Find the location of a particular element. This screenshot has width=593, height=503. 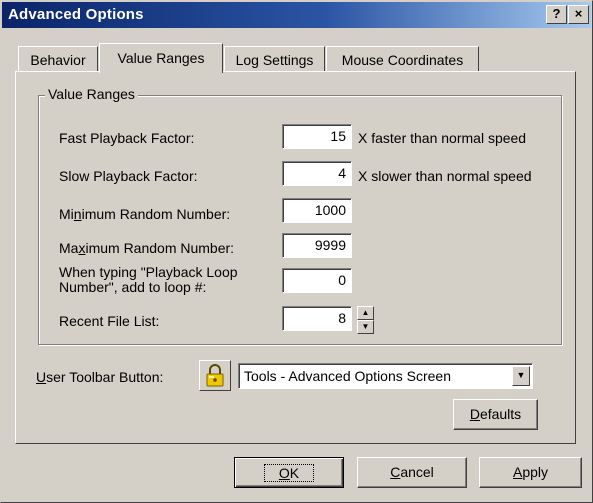

tab-log-settings: Log Settings is located at coordinates (274, 59).